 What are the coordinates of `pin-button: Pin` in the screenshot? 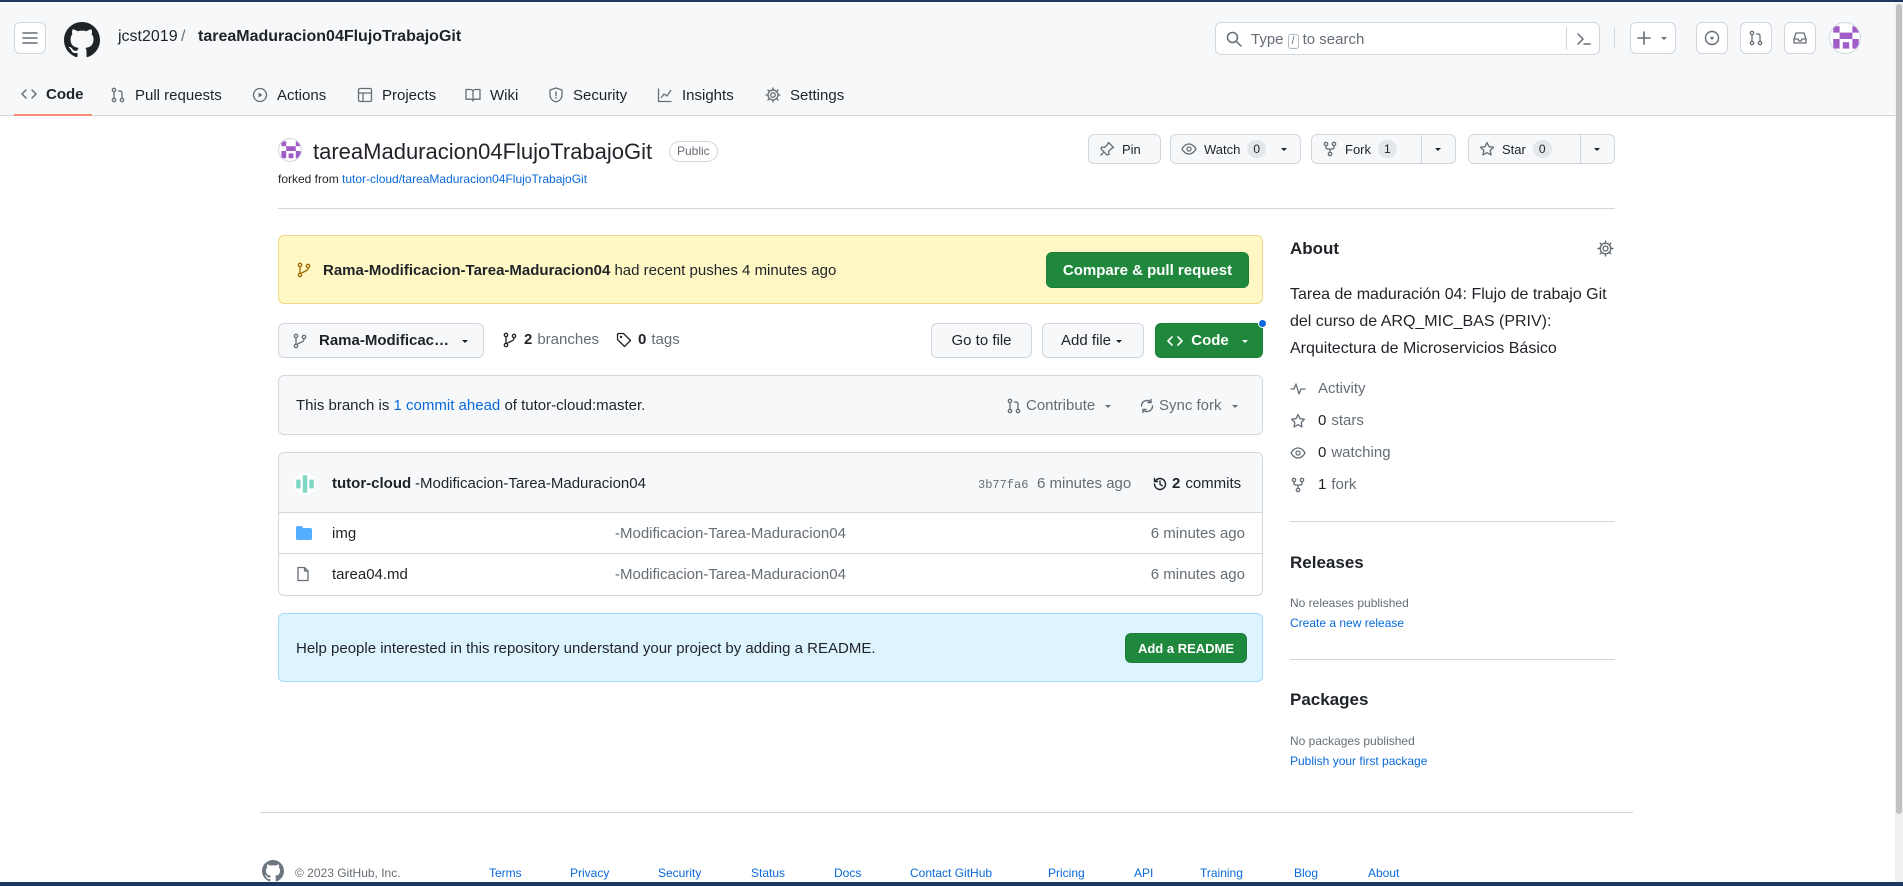 It's located at (1124, 149).